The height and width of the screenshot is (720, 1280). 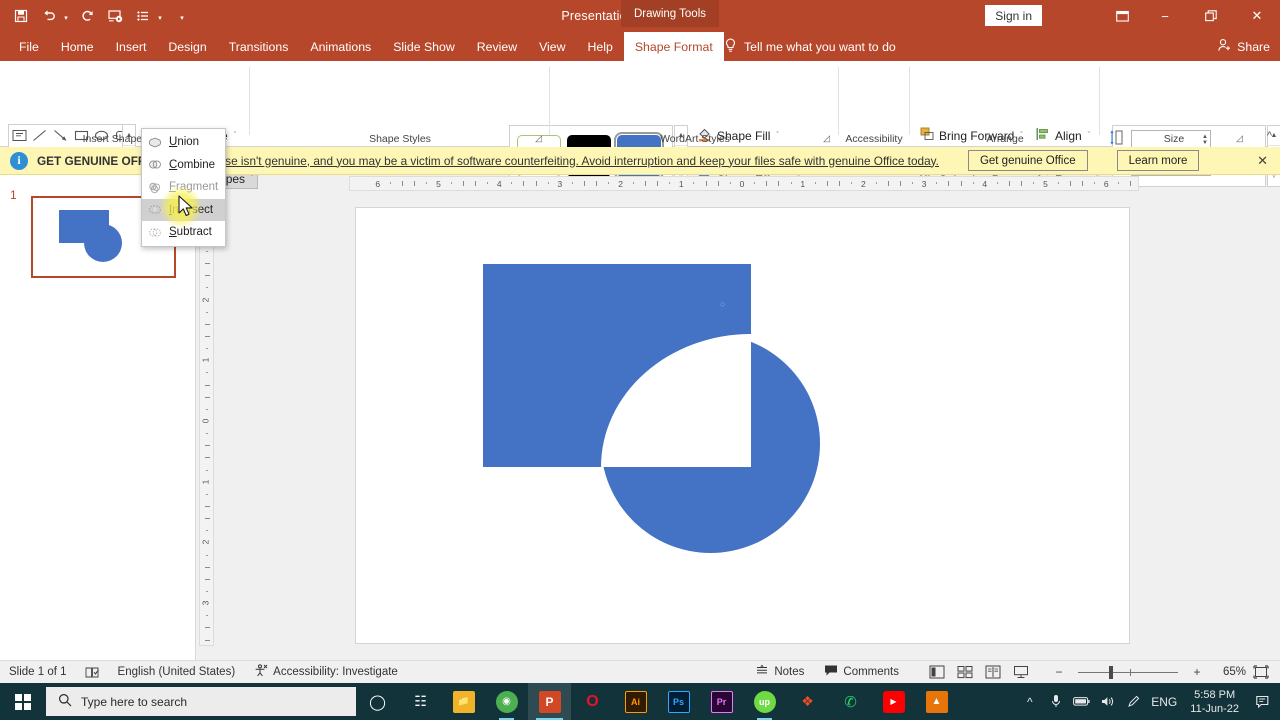 I want to click on menu-item-union: Union, so click(x=183, y=142).